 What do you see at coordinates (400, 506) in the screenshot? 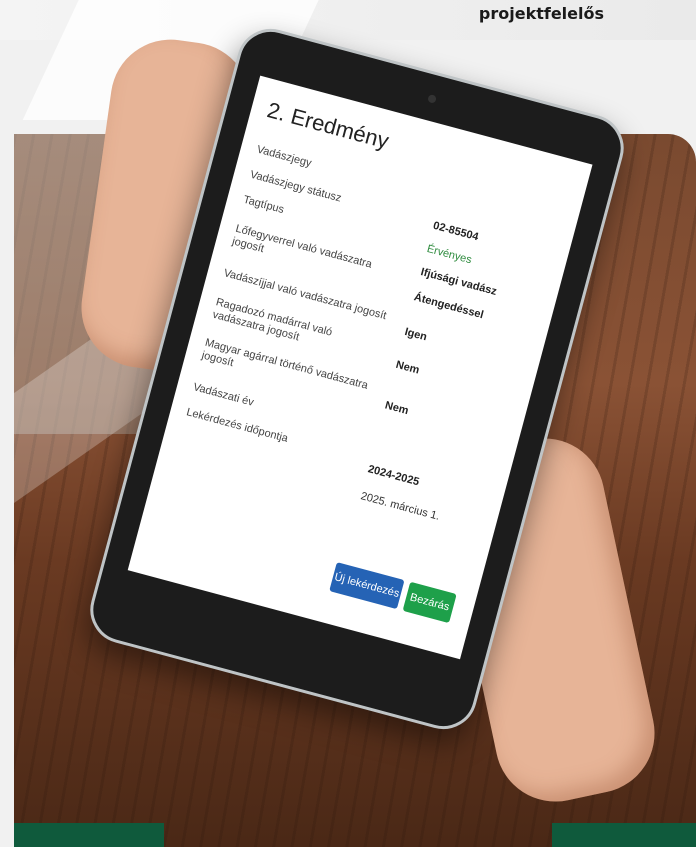
I see `row-value: 2025. március 1.` at bounding box center [400, 506].